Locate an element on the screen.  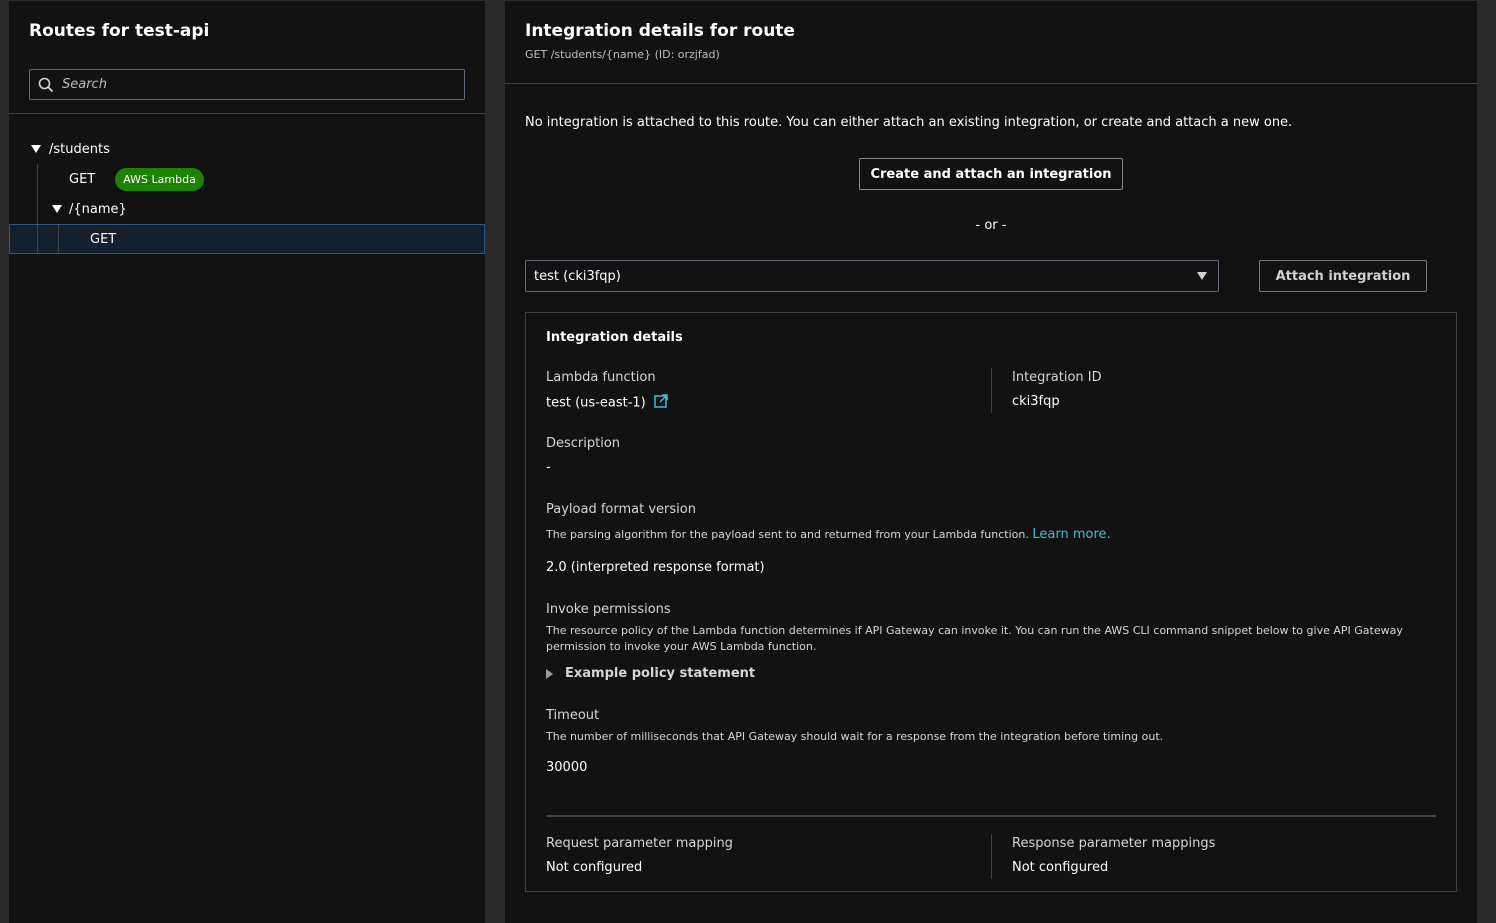
integration-badge: AWS Lambda is located at coordinates (159, 179).